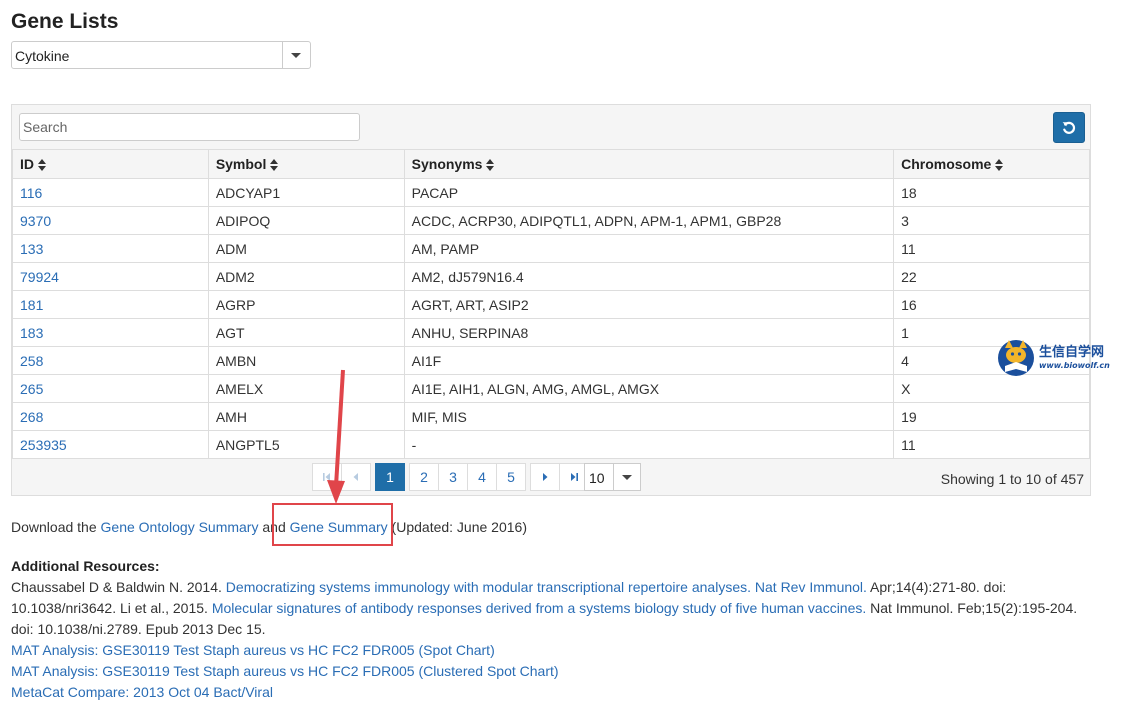 The width and height of the screenshot is (1121, 714). What do you see at coordinates (306, 164) in the screenshot?
I see `column-header-symbol: Symbol` at bounding box center [306, 164].